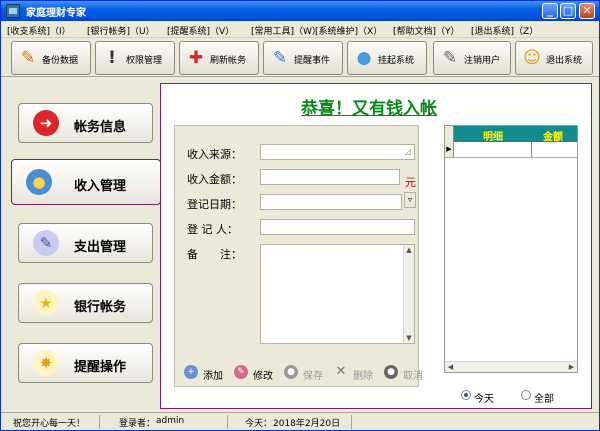 Image resolution: width=600 pixels, height=431 pixels. What do you see at coordinates (46, 363) in the screenshot?
I see `remind-op-icon: ✸` at bounding box center [46, 363].